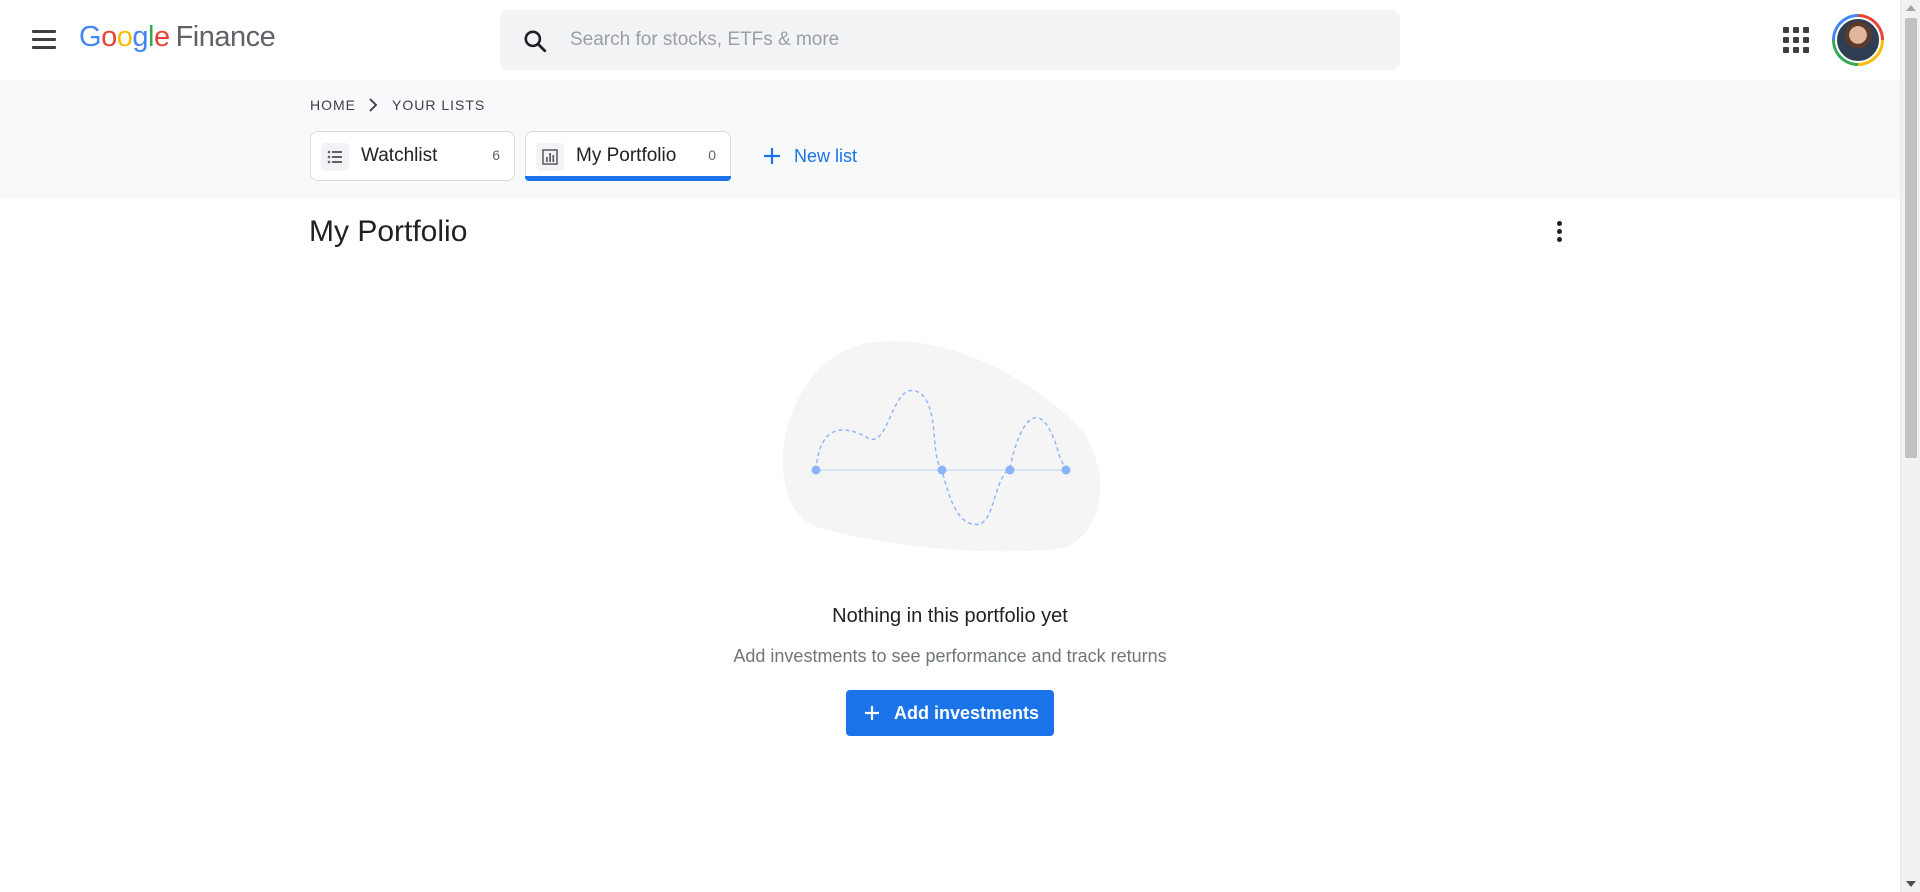  I want to click on tab-count: 6, so click(496, 155).